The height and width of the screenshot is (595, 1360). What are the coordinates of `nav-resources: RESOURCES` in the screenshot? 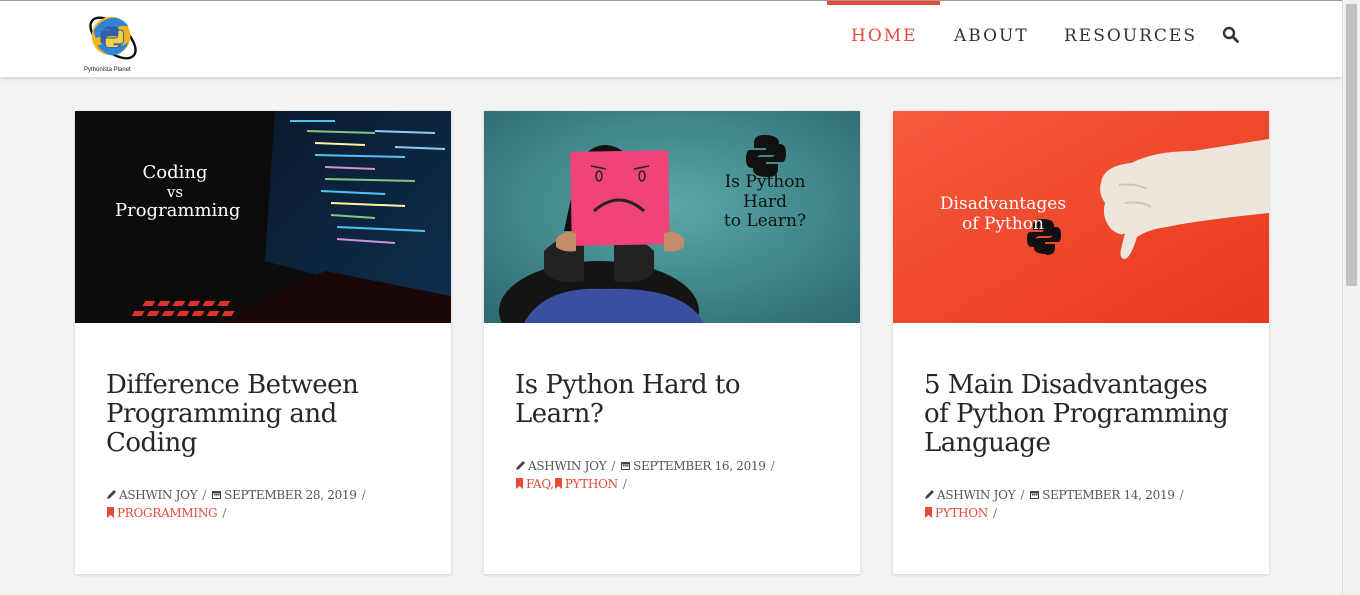 It's located at (1130, 36).